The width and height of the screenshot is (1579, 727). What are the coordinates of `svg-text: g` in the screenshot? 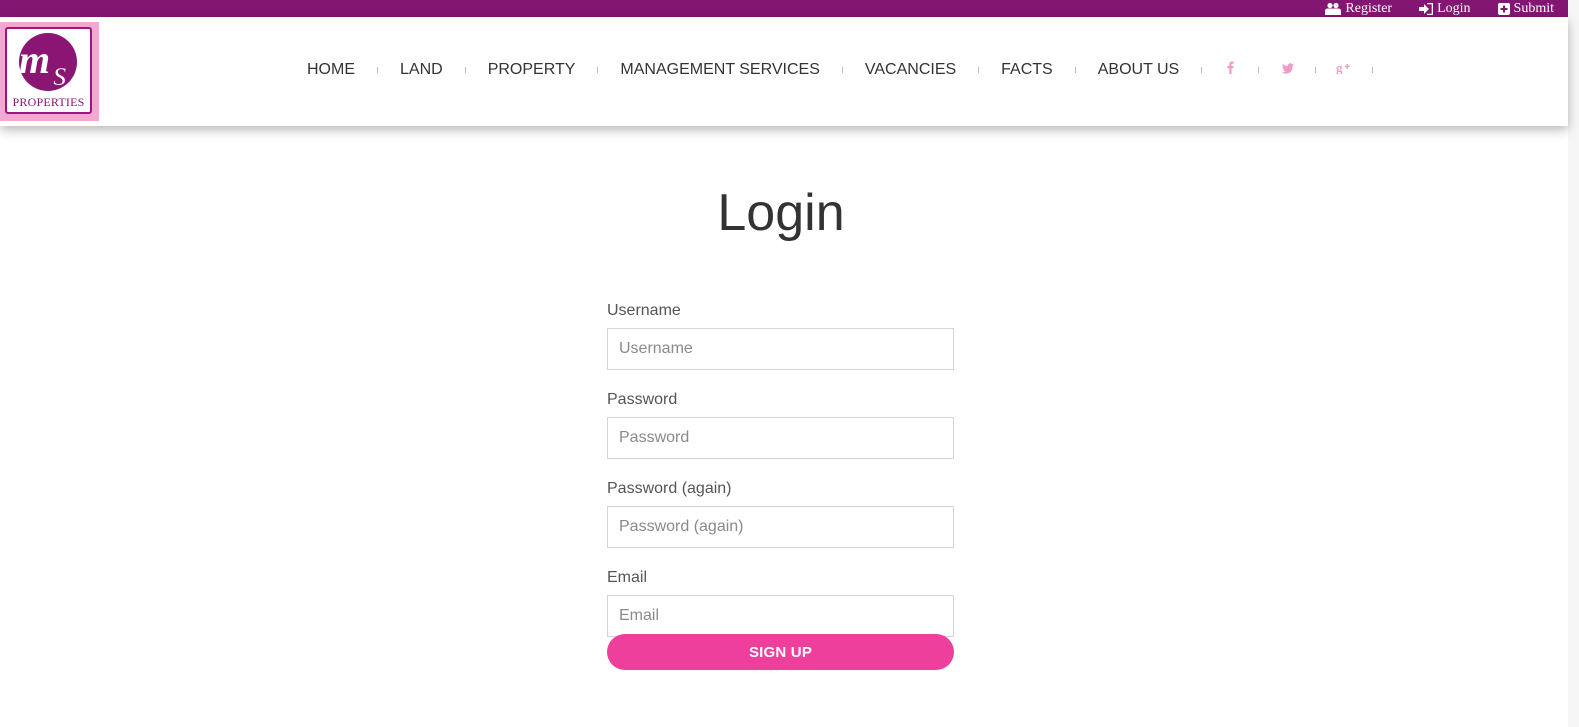 It's located at (1339, 67).